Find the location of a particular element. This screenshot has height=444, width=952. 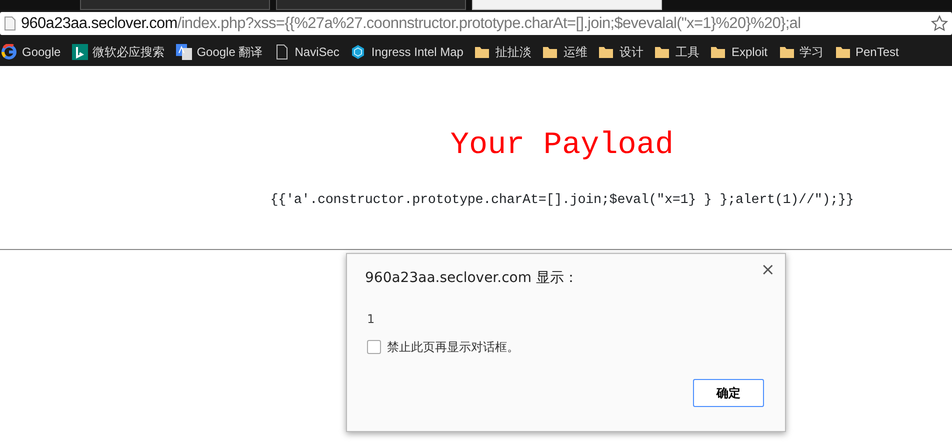

url-host: 960a23aa.seclover.com is located at coordinates (99, 24).